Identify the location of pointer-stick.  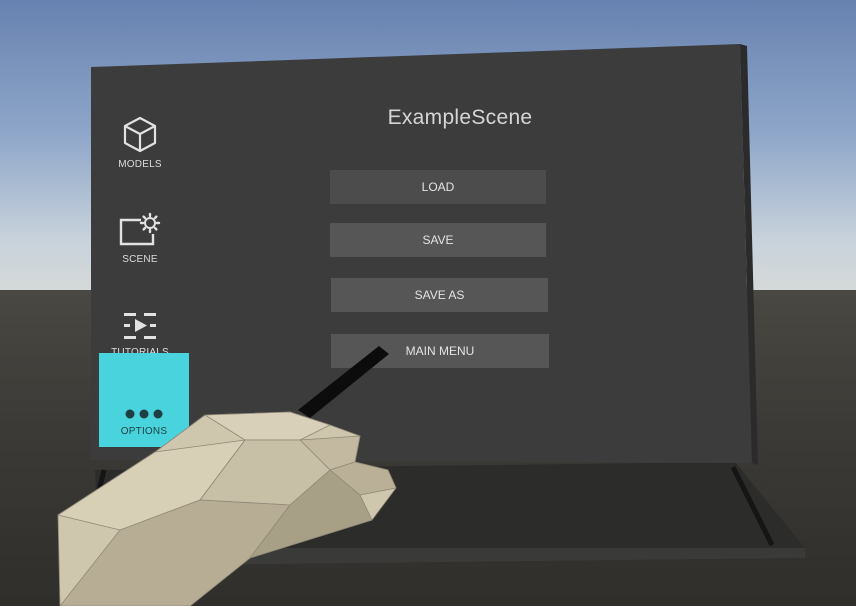
(343, 382).